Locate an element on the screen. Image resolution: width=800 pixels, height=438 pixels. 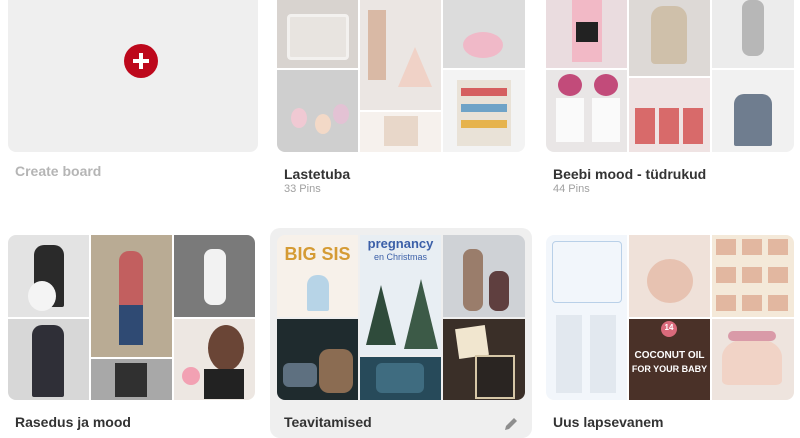
board-cover-lastetuba is located at coordinates (401, 76).